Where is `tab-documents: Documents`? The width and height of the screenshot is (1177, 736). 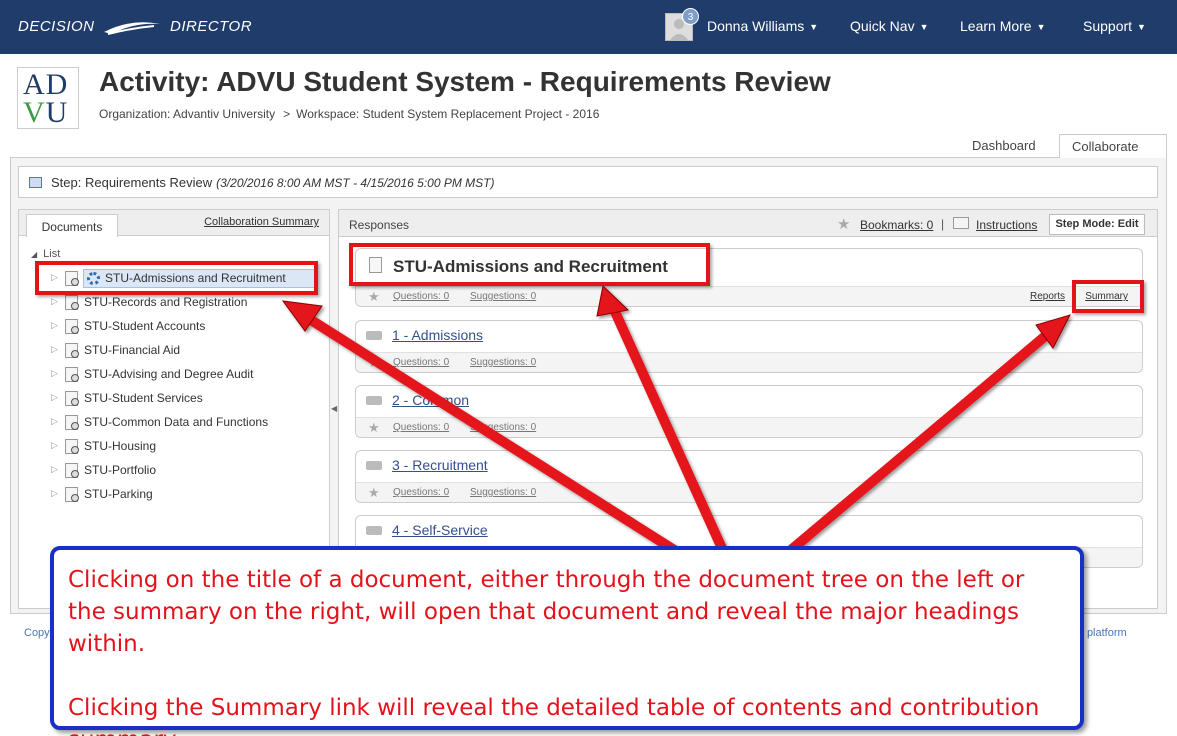
tab-documents: Documents is located at coordinates (72, 225).